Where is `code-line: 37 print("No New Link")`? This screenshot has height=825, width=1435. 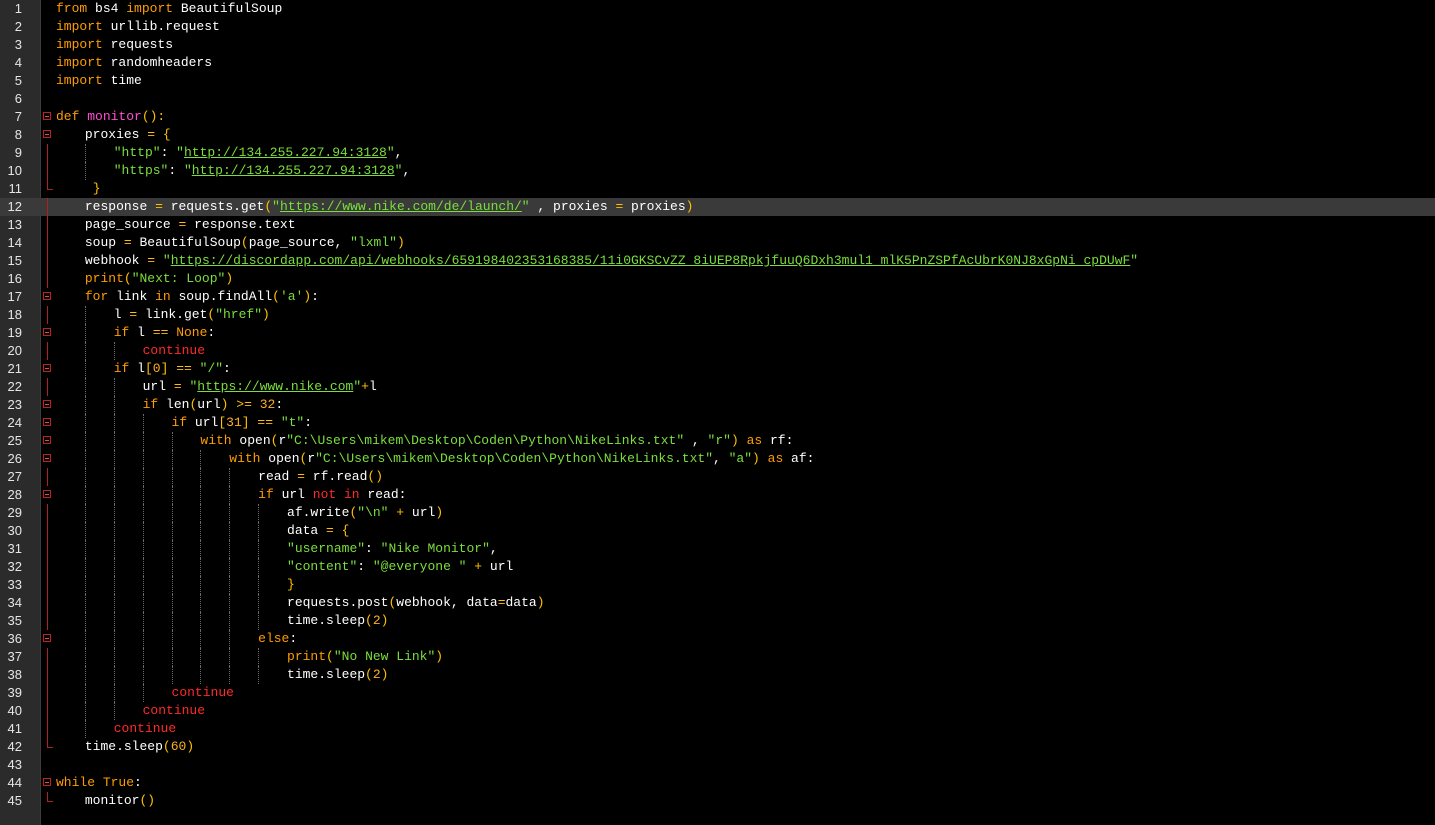 code-line: 37 print("No New Link") is located at coordinates (717, 657).